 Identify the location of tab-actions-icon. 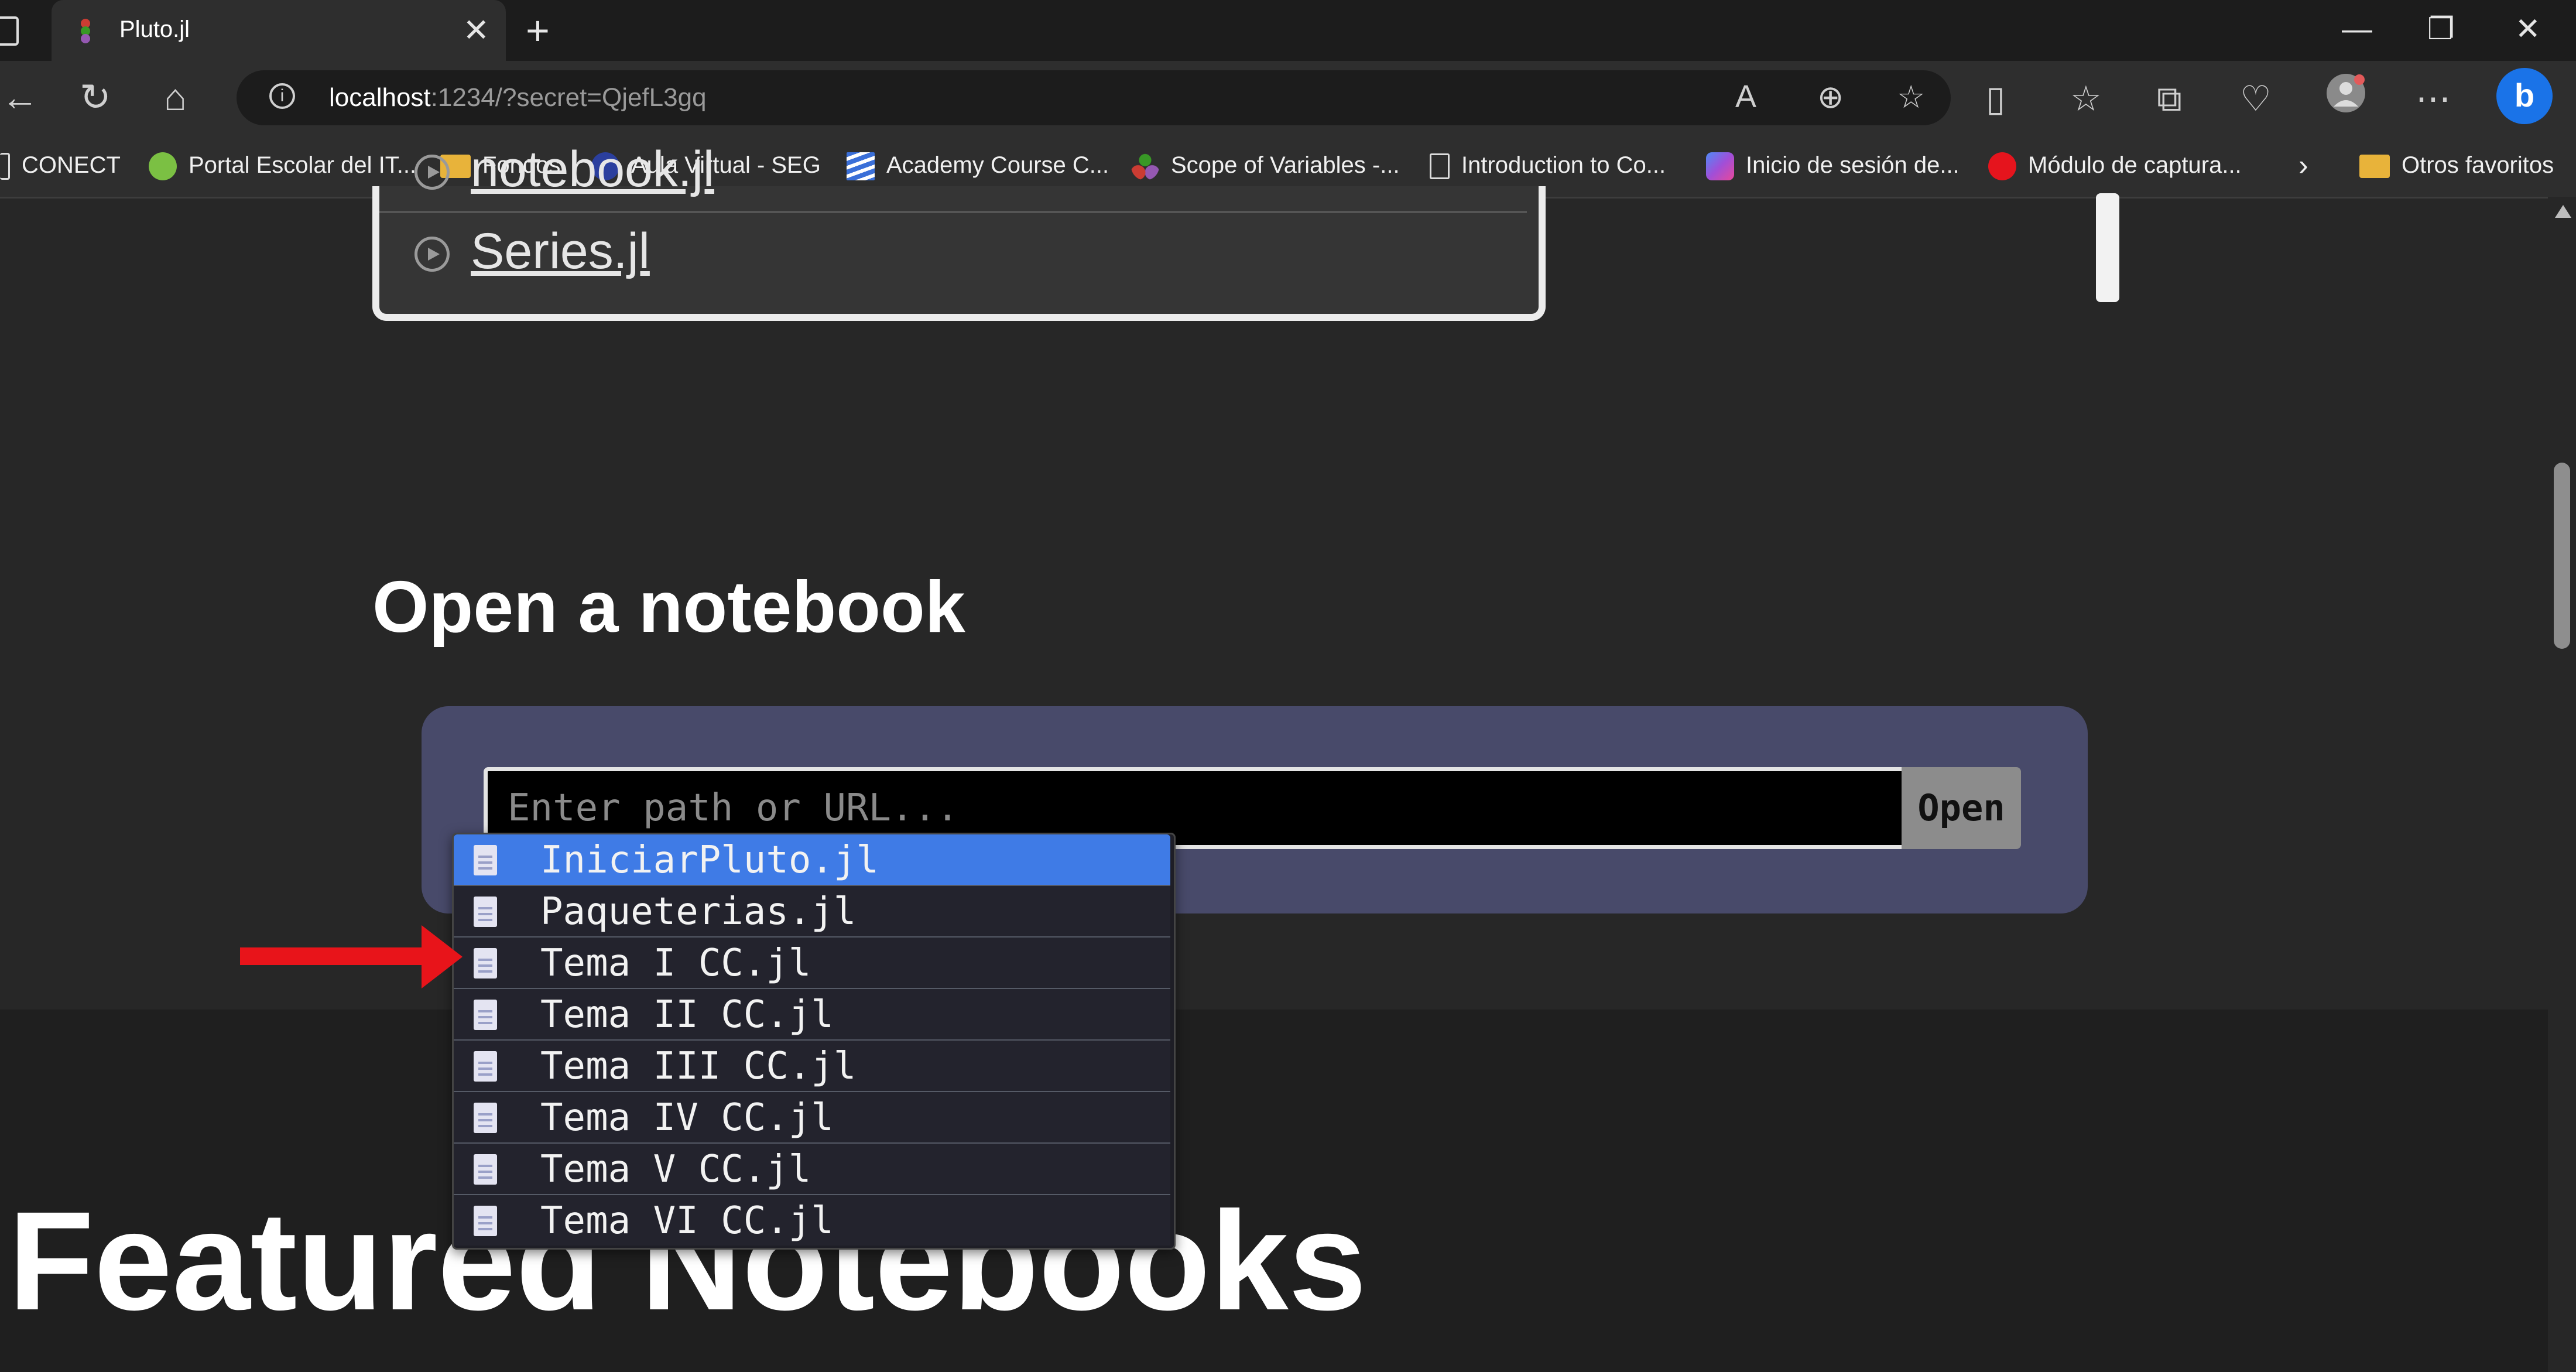
(9, 31).